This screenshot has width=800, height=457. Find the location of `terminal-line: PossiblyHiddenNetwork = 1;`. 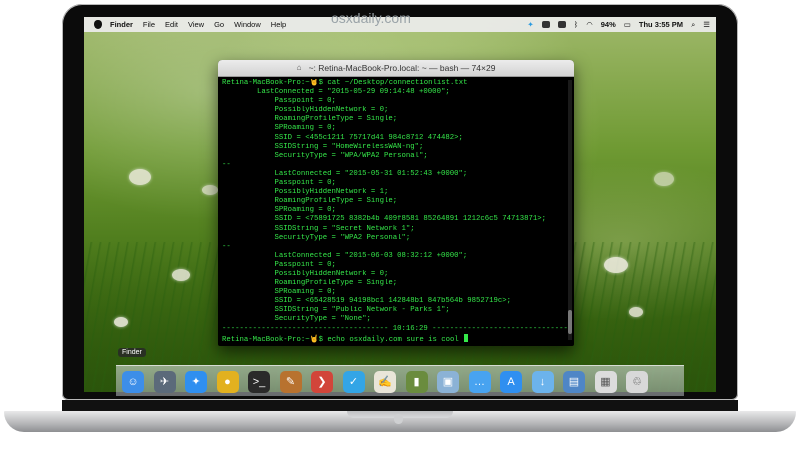

terminal-line: PossiblyHiddenNetwork = 1; is located at coordinates (305, 192).